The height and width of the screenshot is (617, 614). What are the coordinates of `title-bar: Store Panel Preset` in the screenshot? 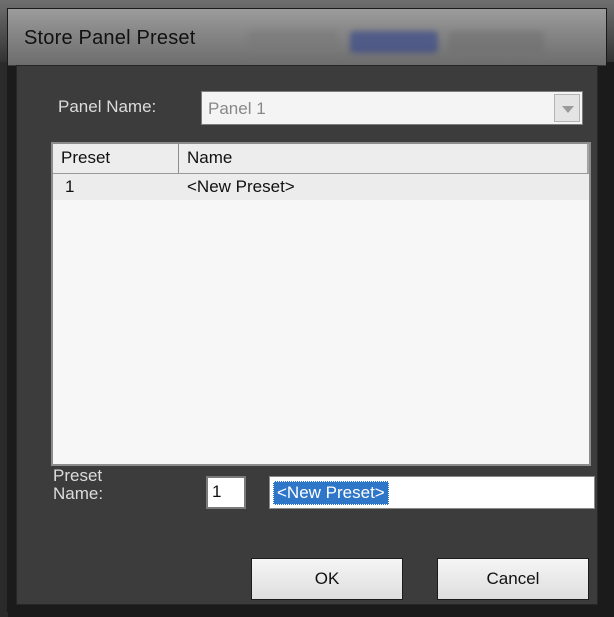 It's located at (307, 37).